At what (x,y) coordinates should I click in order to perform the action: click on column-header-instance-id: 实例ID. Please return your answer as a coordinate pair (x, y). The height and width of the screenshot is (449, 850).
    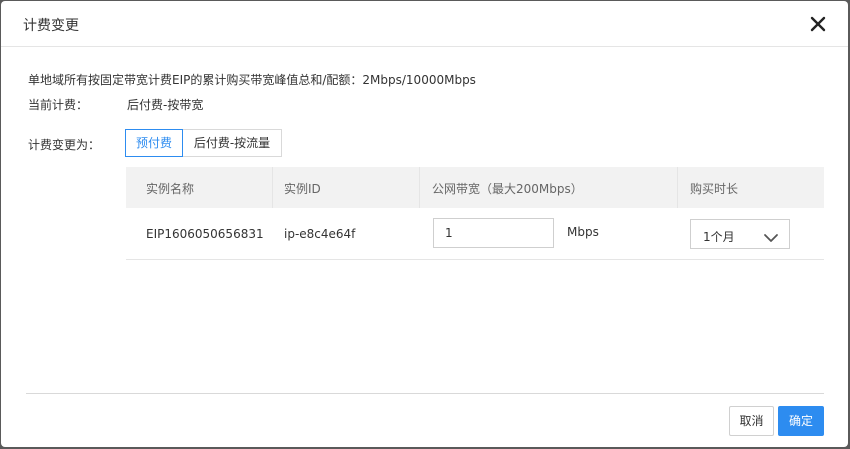
    Looking at the image, I should click on (302, 189).